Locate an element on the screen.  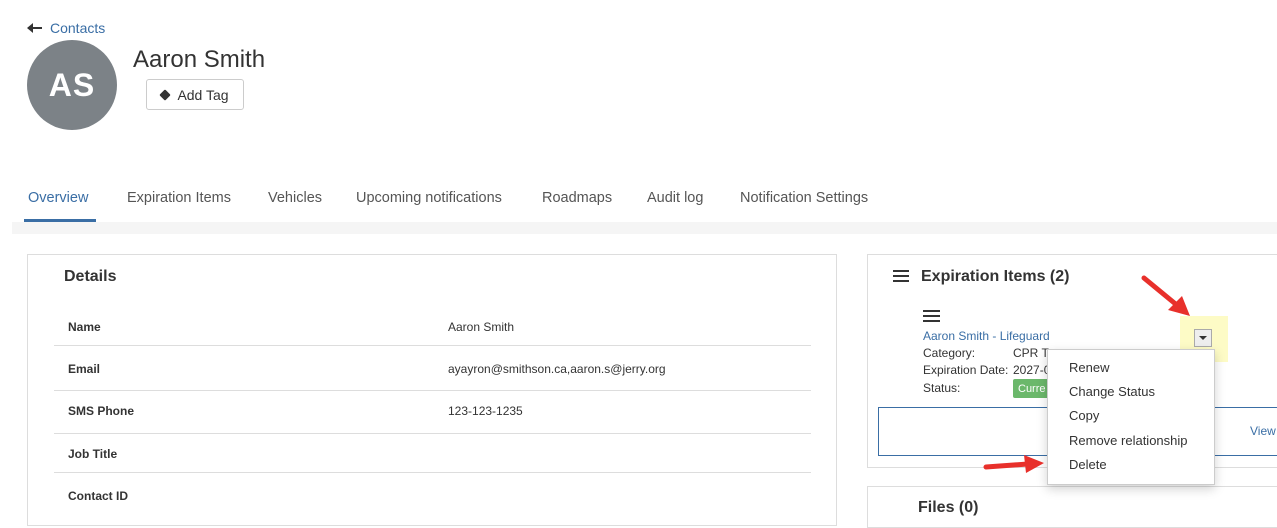
tab-vehicles: Vehicles is located at coordinates (295, 198).